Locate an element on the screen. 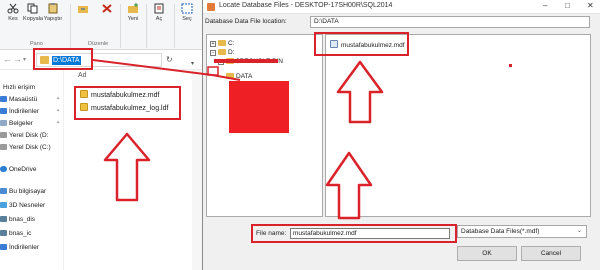 The height and width of the screenshot is (270, 600). clipboard-group-label: Pano is located at coordinates (36, 44).